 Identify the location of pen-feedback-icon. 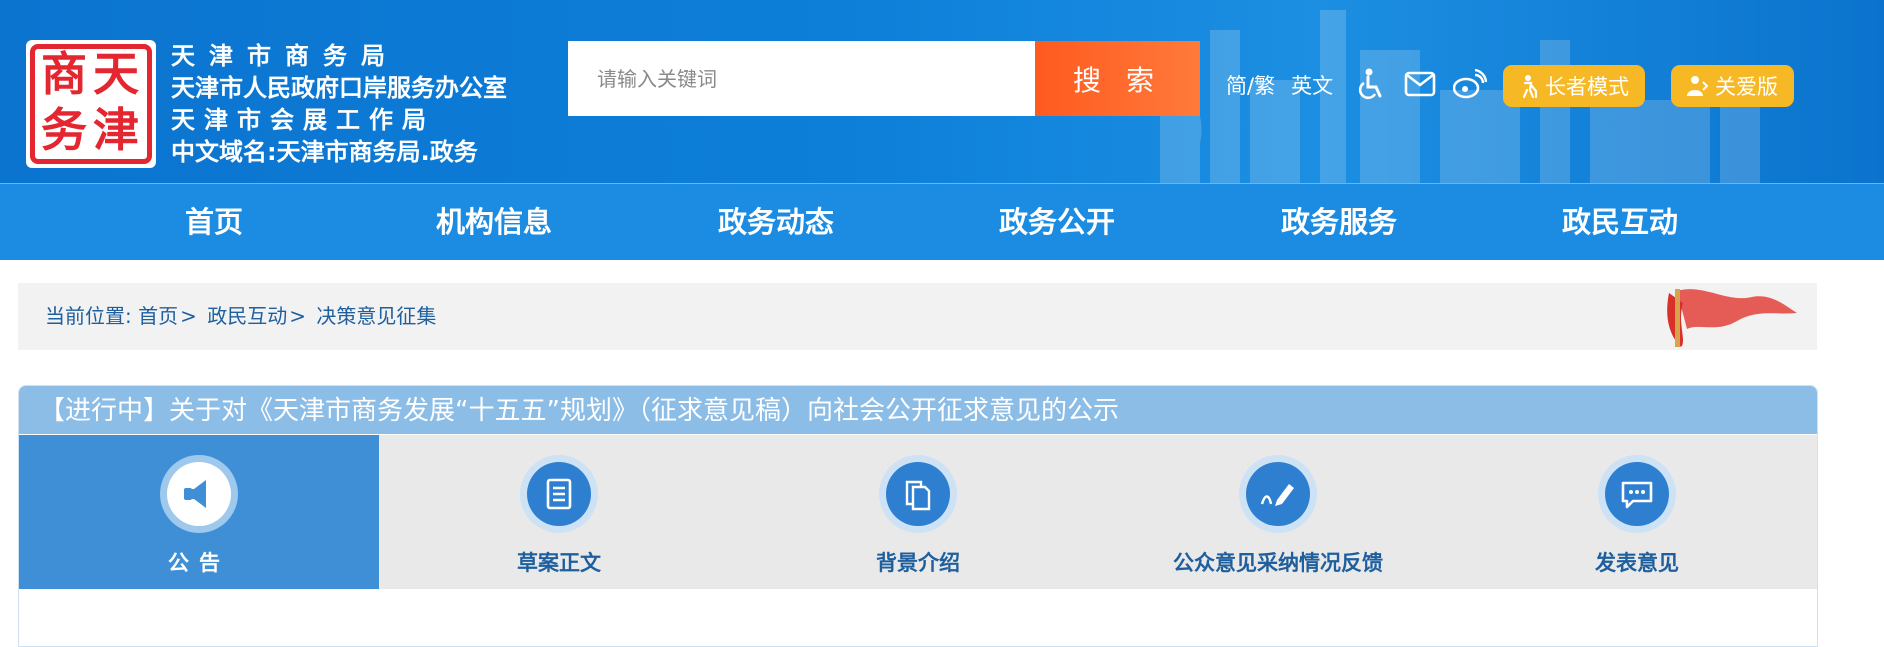
(1277, 495).